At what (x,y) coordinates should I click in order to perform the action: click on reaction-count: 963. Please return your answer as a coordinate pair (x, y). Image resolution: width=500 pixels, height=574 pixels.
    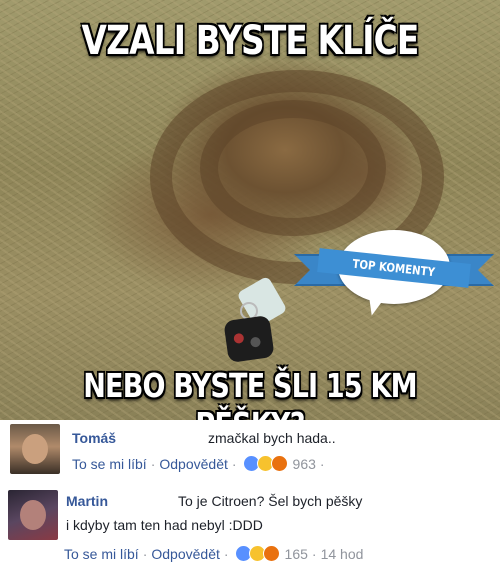
    Looking at the image, I should click on (304, 464).